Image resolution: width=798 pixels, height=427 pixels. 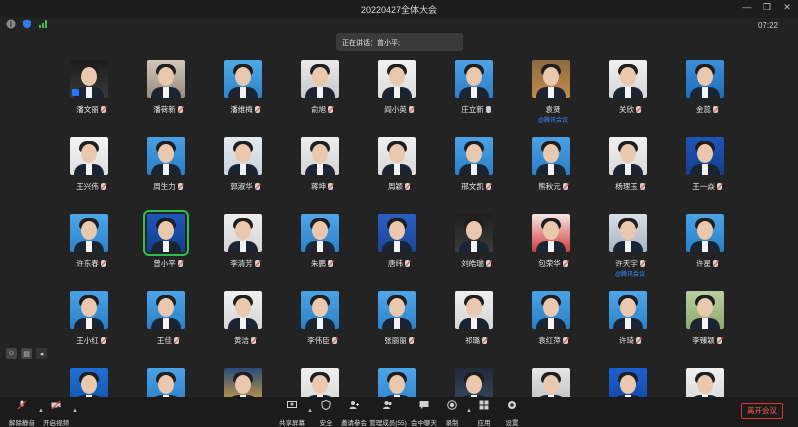 I want to click on video-caret-icon: ▲, so click(x=75, y=411).